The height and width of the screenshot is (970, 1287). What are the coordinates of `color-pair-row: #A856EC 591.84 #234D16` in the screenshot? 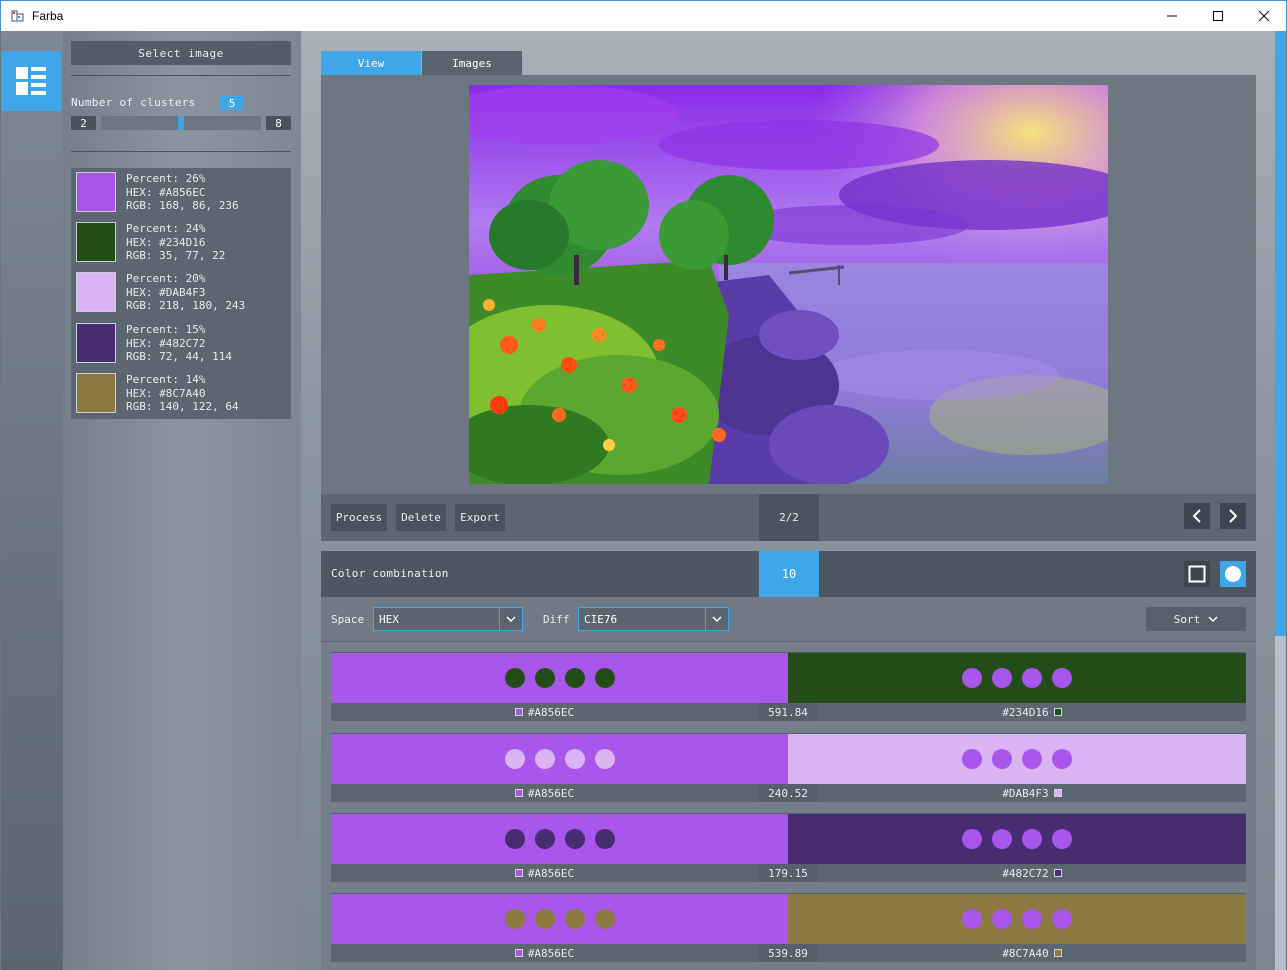 It's located at (788, 687).